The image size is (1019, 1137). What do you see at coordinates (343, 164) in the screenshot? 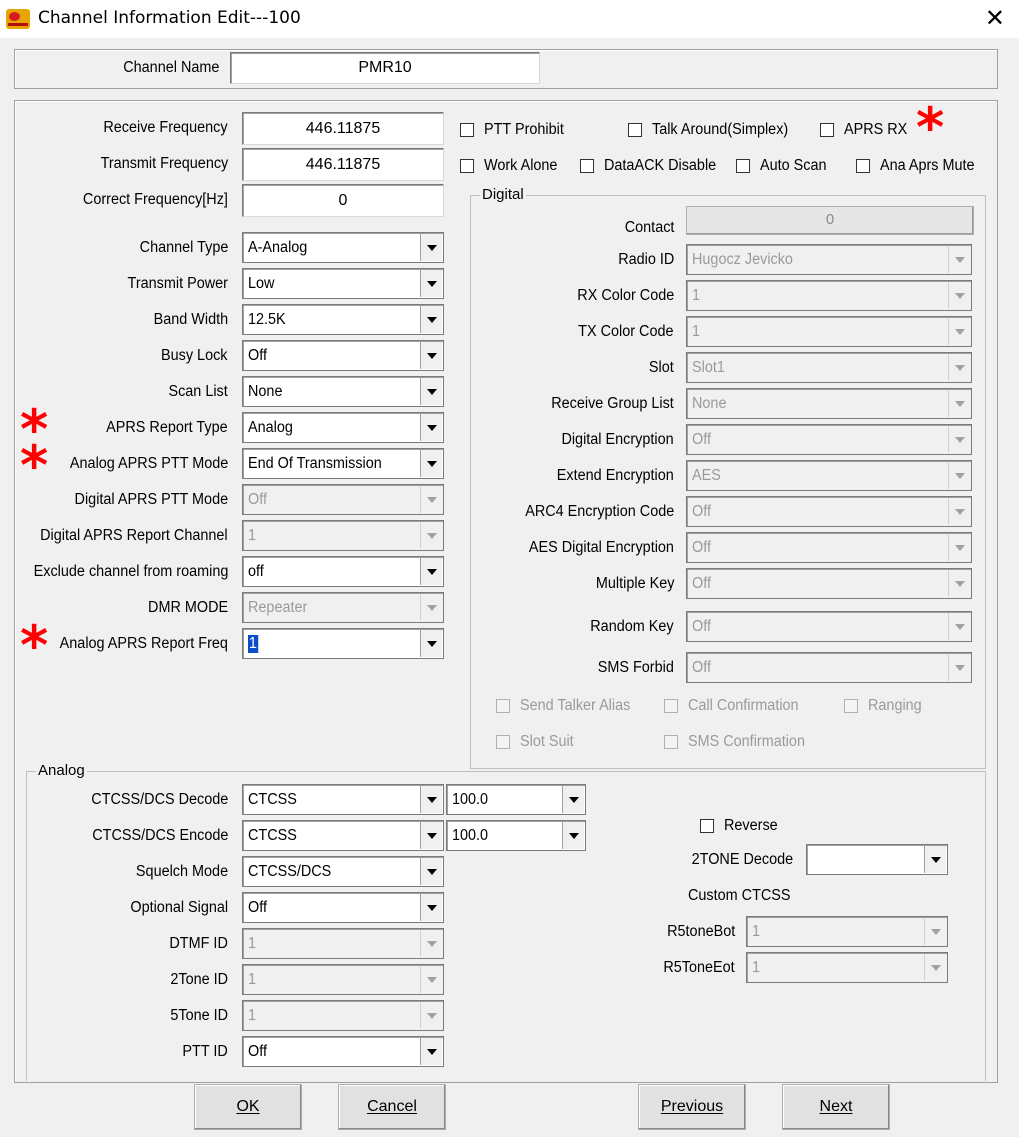
I see `transmit-frequency-input: 446.11875` at bounding box center [343, 164].